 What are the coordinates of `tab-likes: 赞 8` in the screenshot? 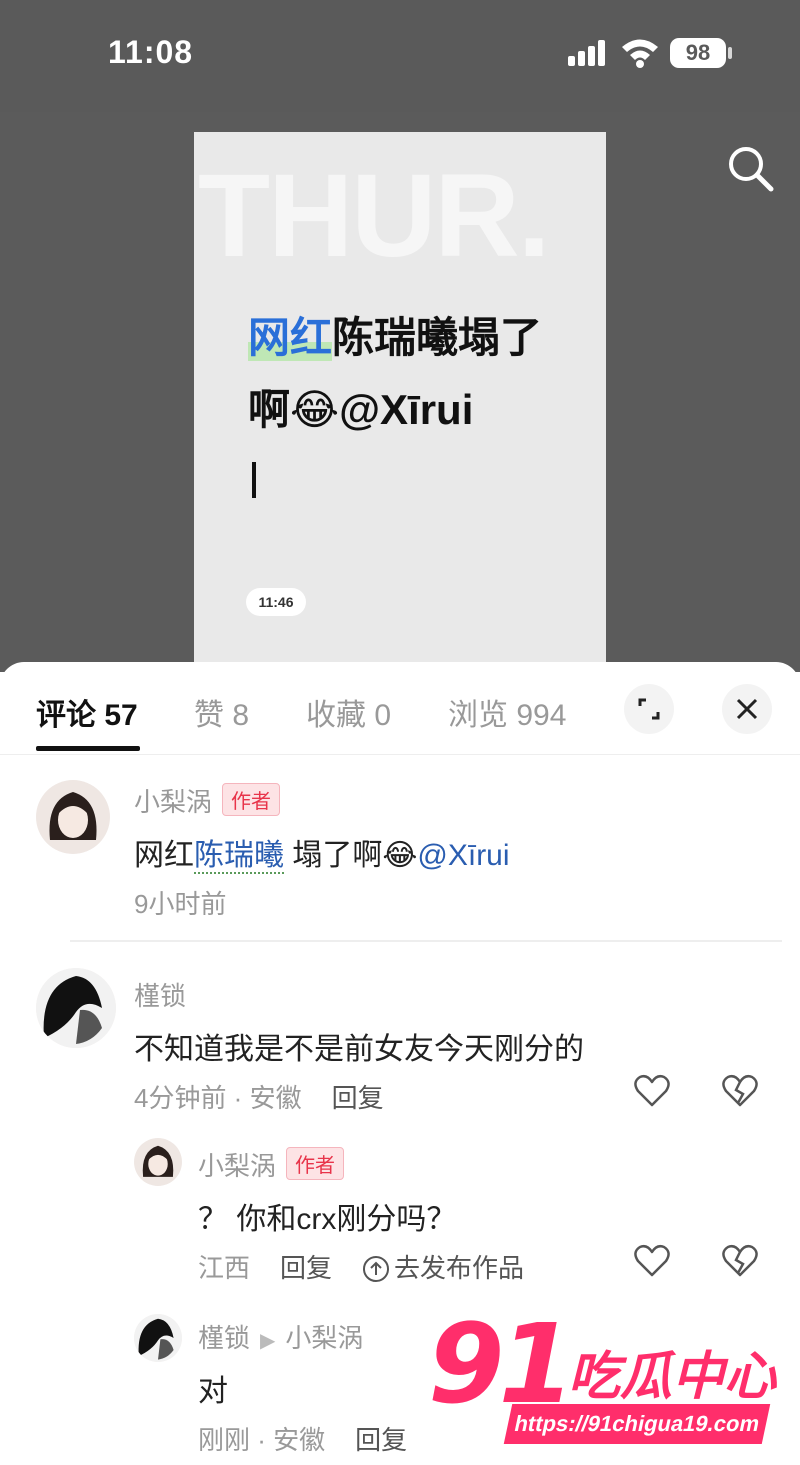 It's located at (221, 712).